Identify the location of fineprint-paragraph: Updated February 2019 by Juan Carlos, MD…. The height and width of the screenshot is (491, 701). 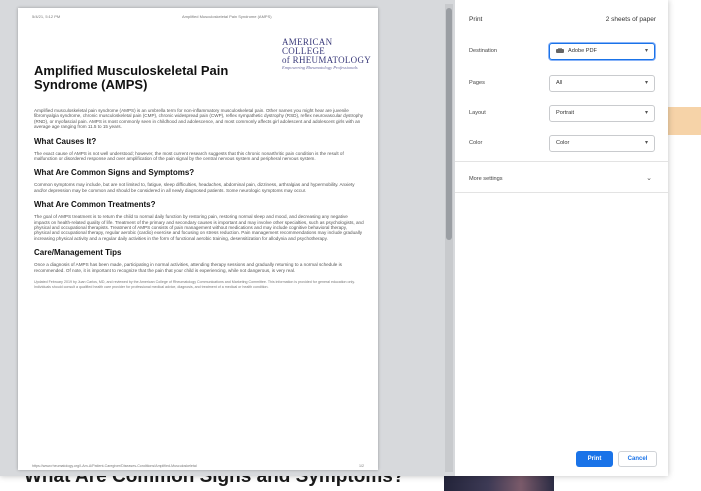
(194, 284).